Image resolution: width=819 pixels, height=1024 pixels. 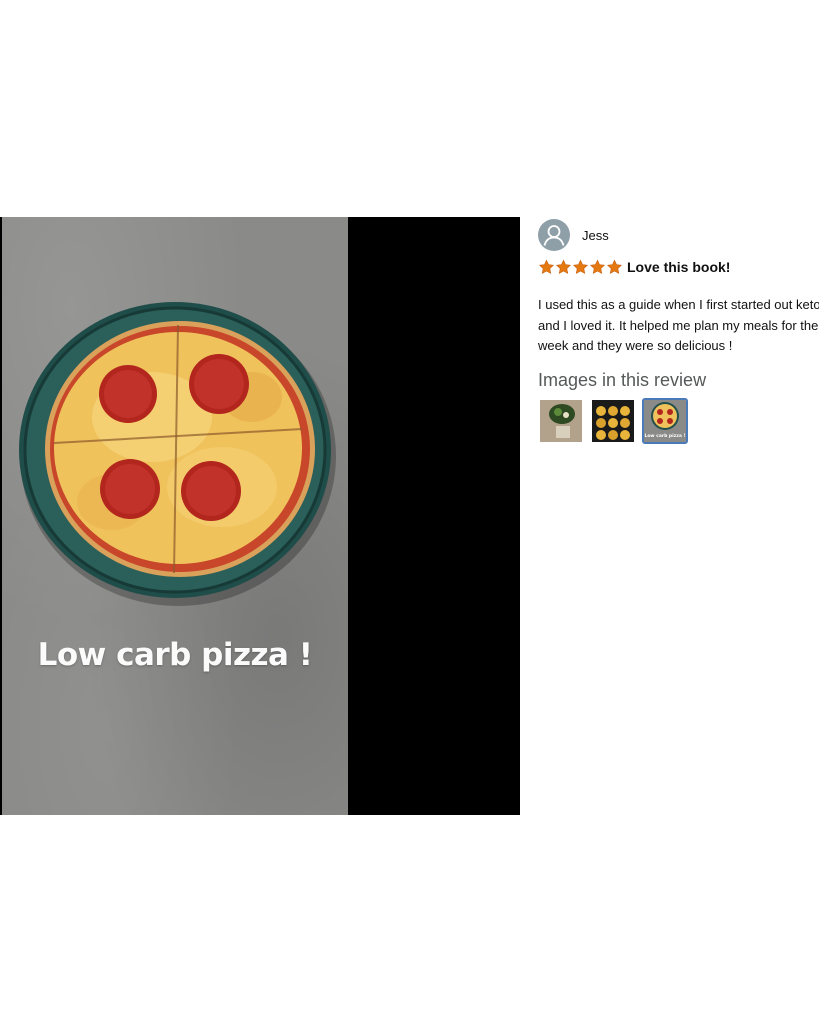 I want to click on reviewer-name: Jess, so click(x=595, y=235).